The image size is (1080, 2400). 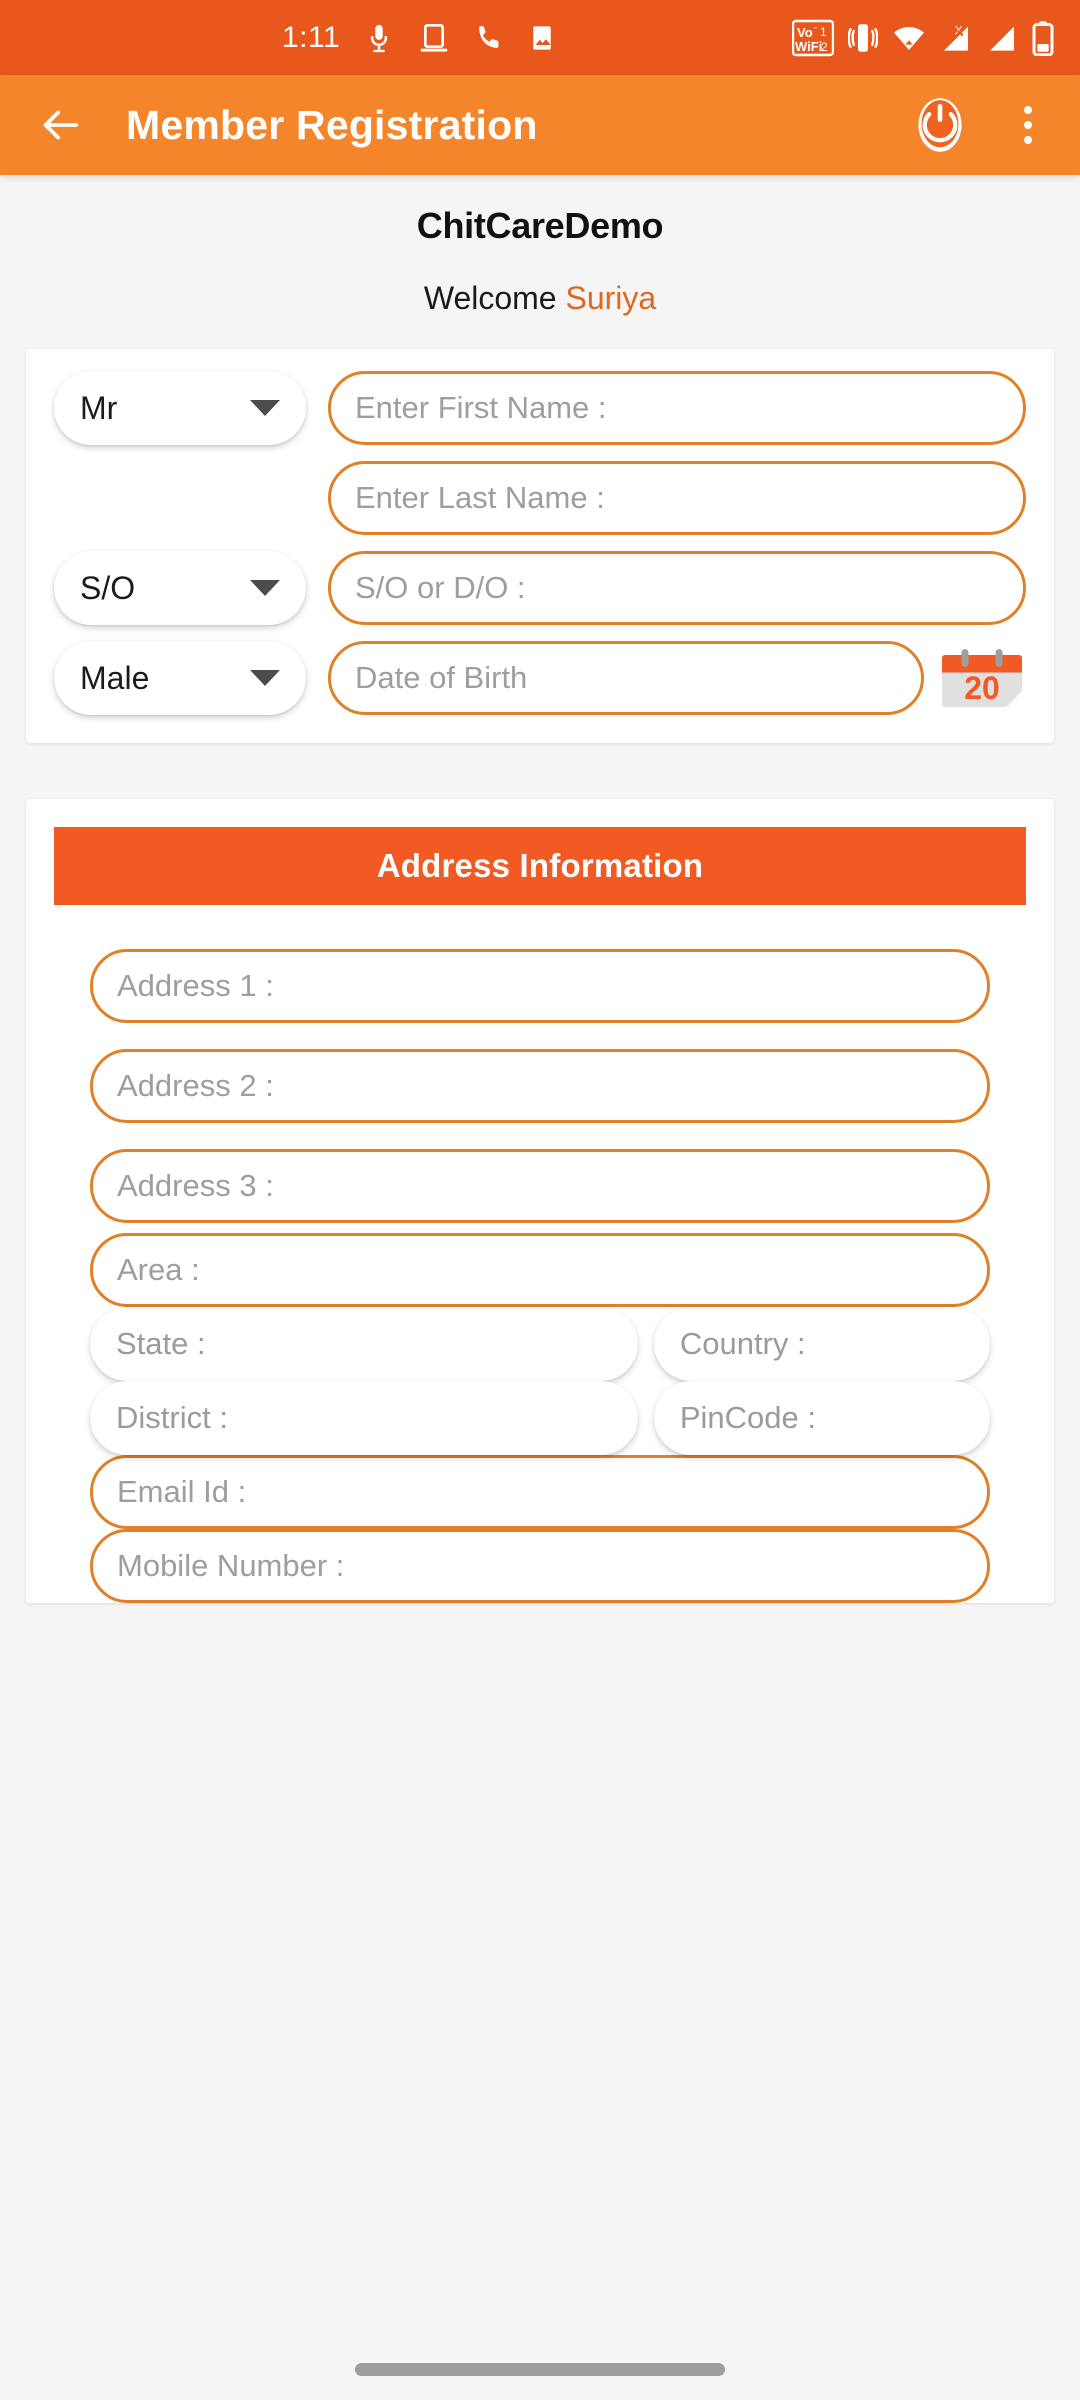 What do you see at coordinates (982, 688) in the screenshot?
I see `calendar-day-number: 20` at bounding box center [982, 688].